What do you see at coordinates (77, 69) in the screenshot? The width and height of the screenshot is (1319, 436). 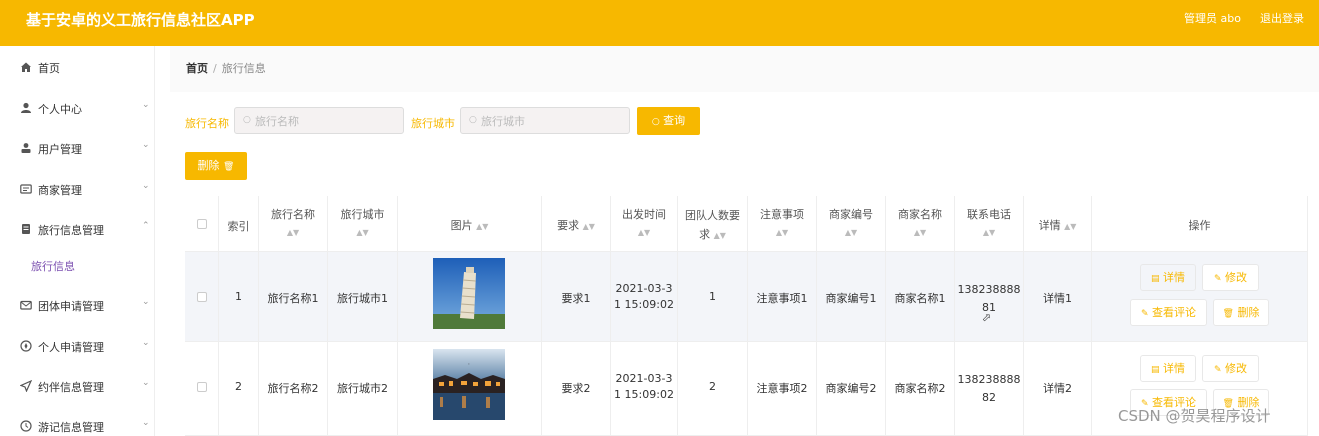 I see `sidebar-item-home: 首页` at bounding box center [77, 69].